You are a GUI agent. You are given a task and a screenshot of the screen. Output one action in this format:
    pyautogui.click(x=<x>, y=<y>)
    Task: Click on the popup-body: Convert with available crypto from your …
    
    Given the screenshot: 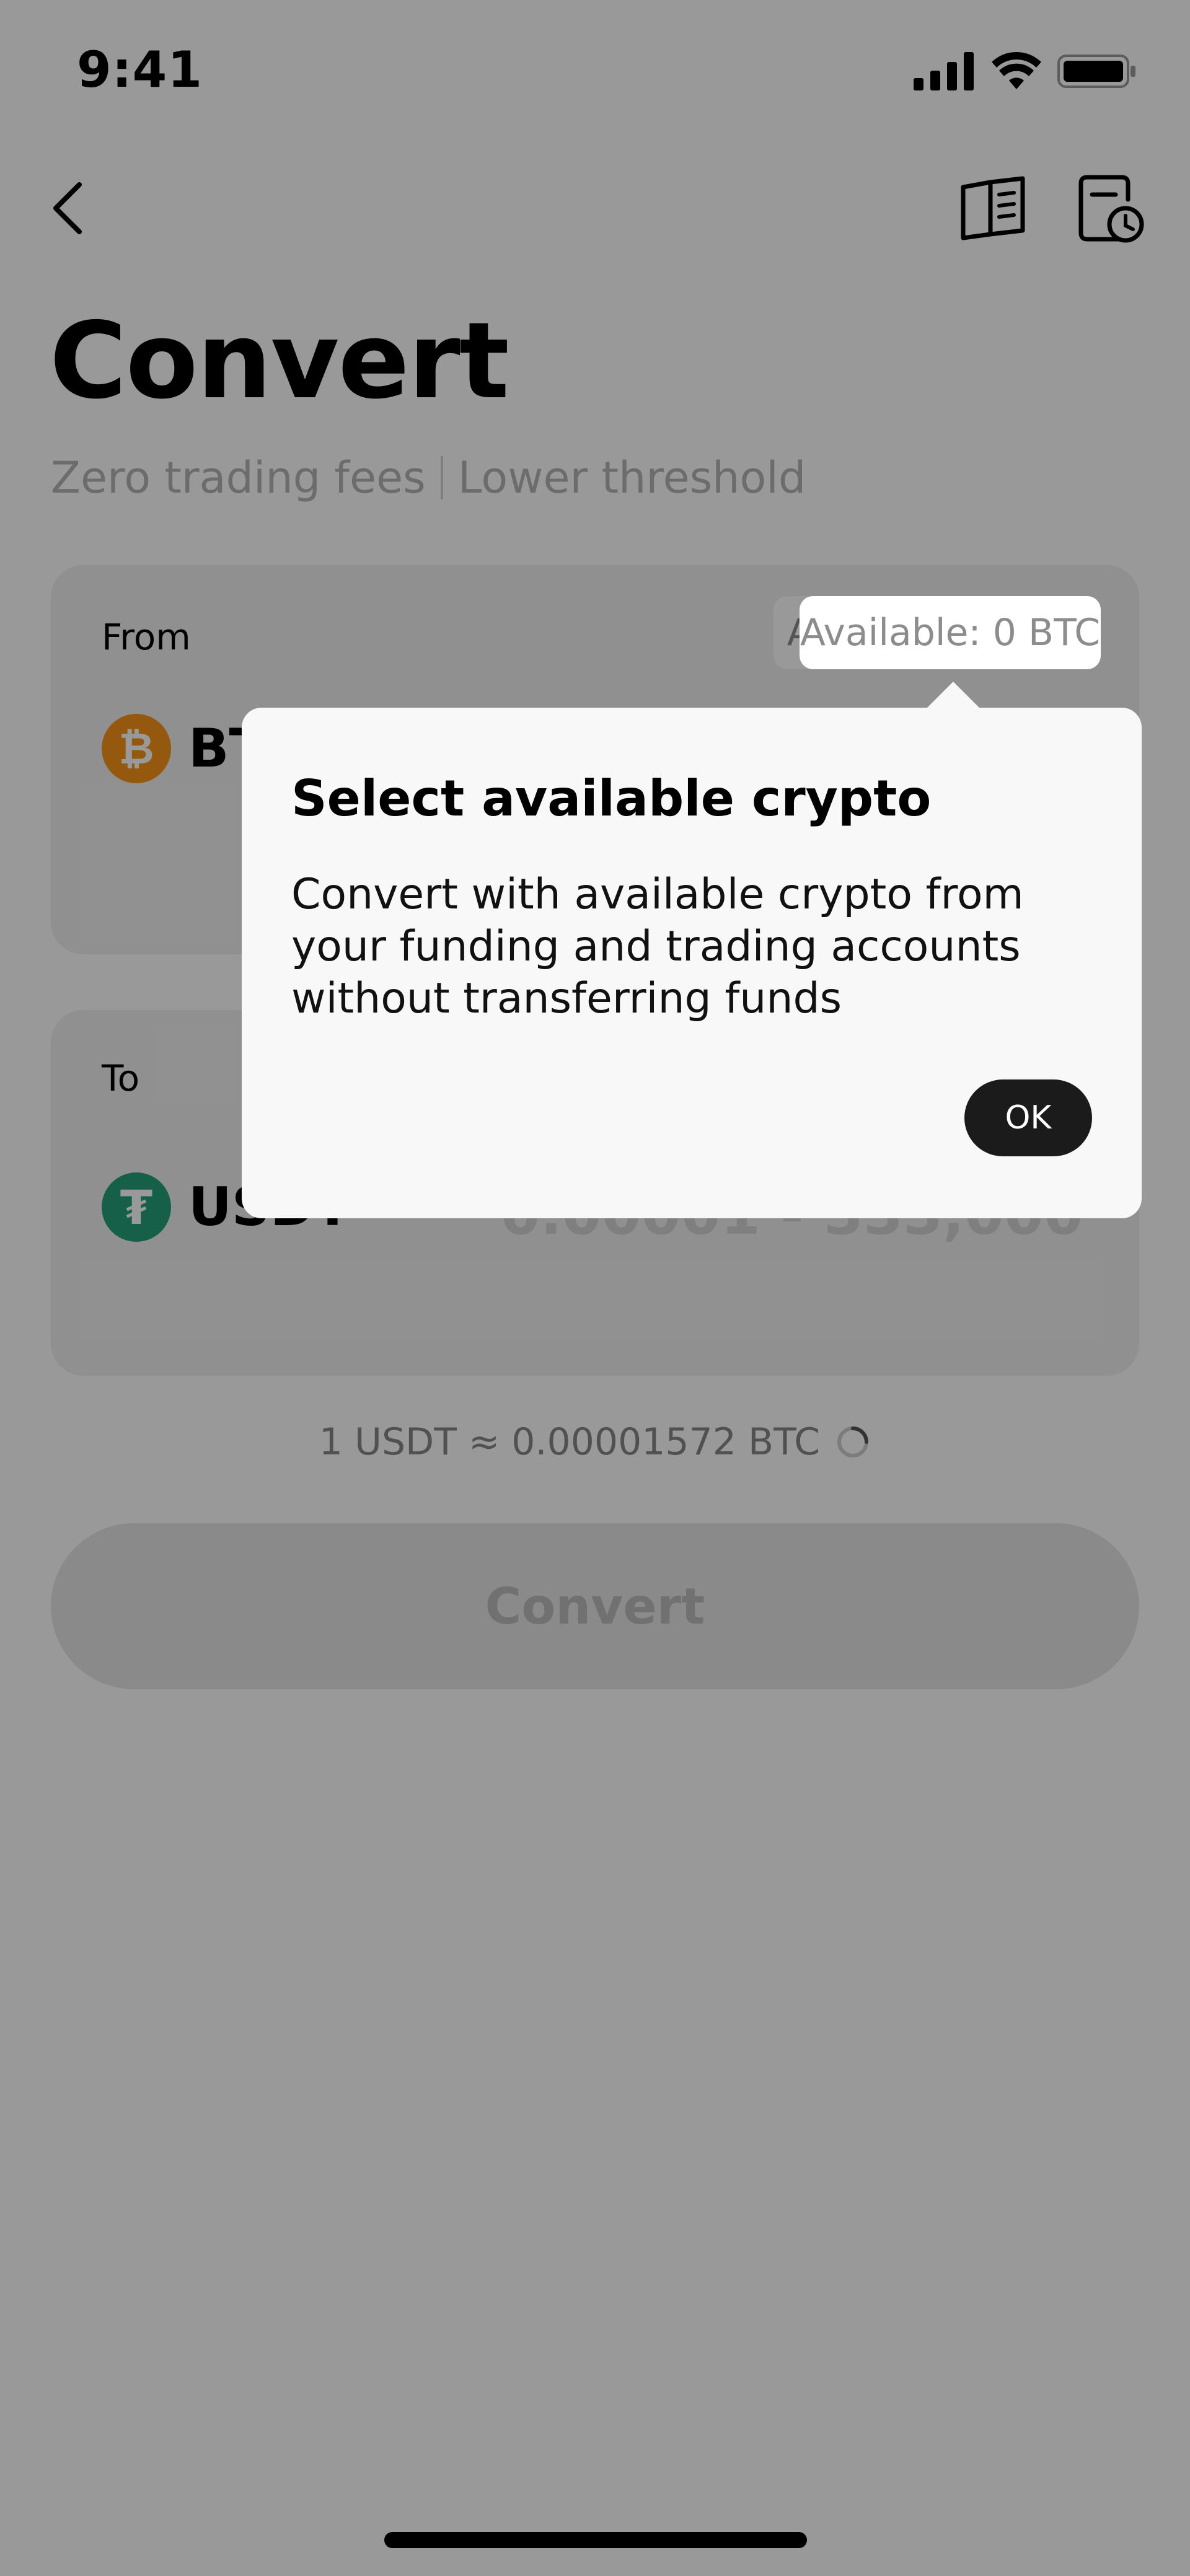 What is the action you would take?
    pyautogui.click(x=657, y=947)
    